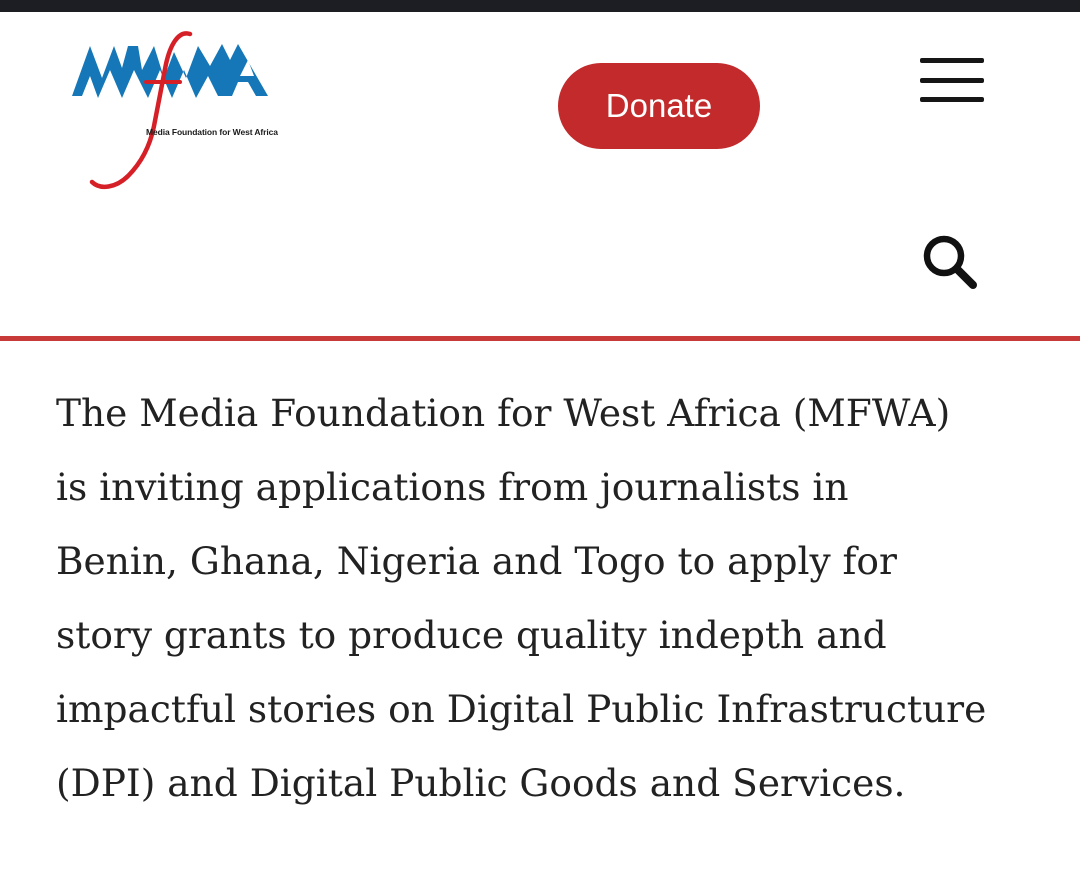 The width and height of the screenshot is (1080, 881). I want to click on site-logo: Media Foundation for West Africa, so click(182, 110).